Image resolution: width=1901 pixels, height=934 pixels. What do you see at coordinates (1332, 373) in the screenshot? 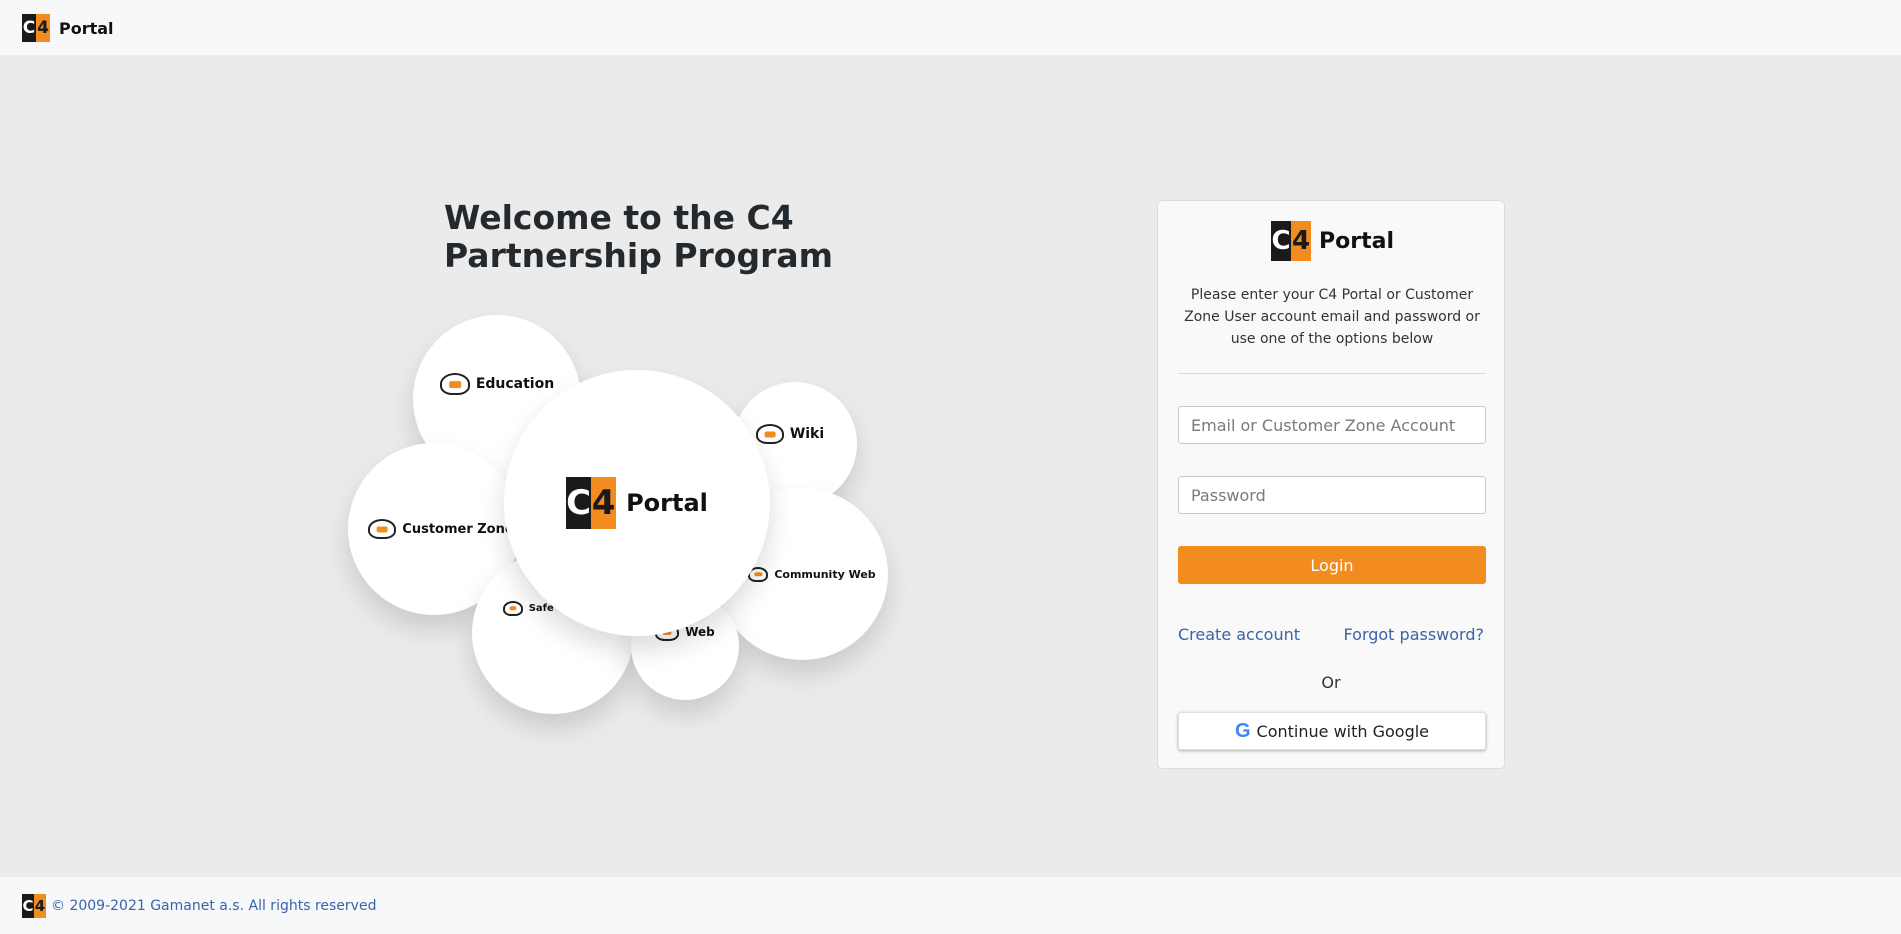
I see `divider` at bounding box center [1332, 373].